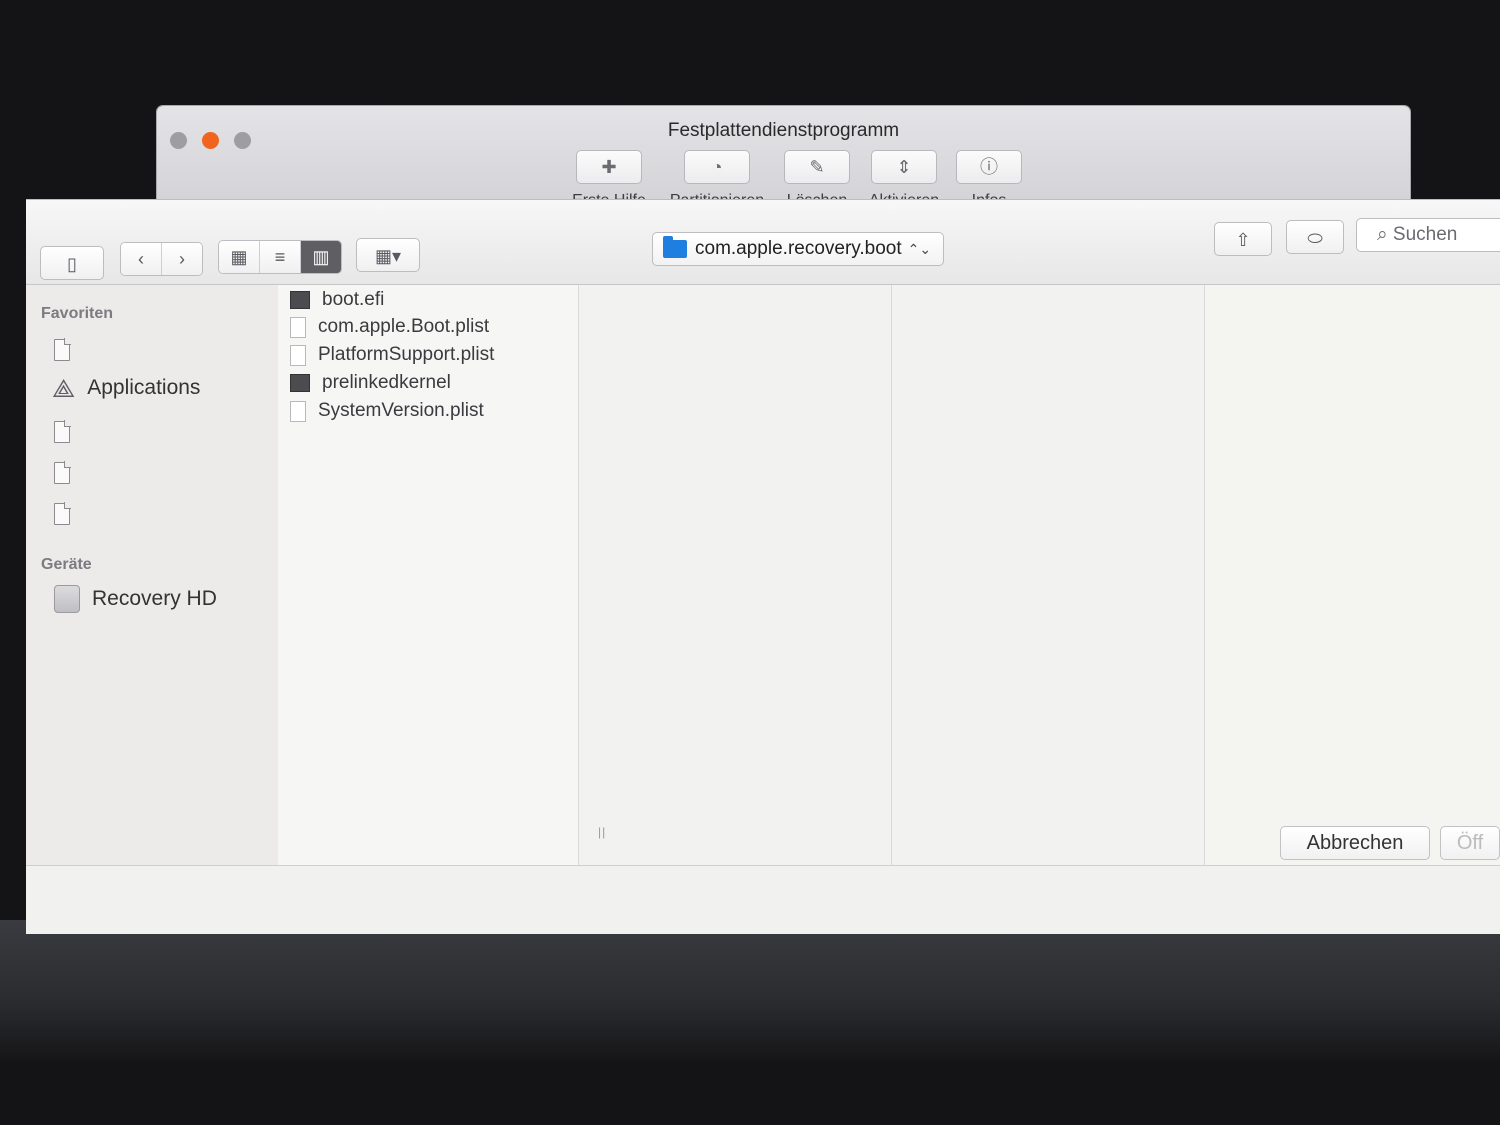  I want to click on info-icon: ⓘ, so click(989, 167).